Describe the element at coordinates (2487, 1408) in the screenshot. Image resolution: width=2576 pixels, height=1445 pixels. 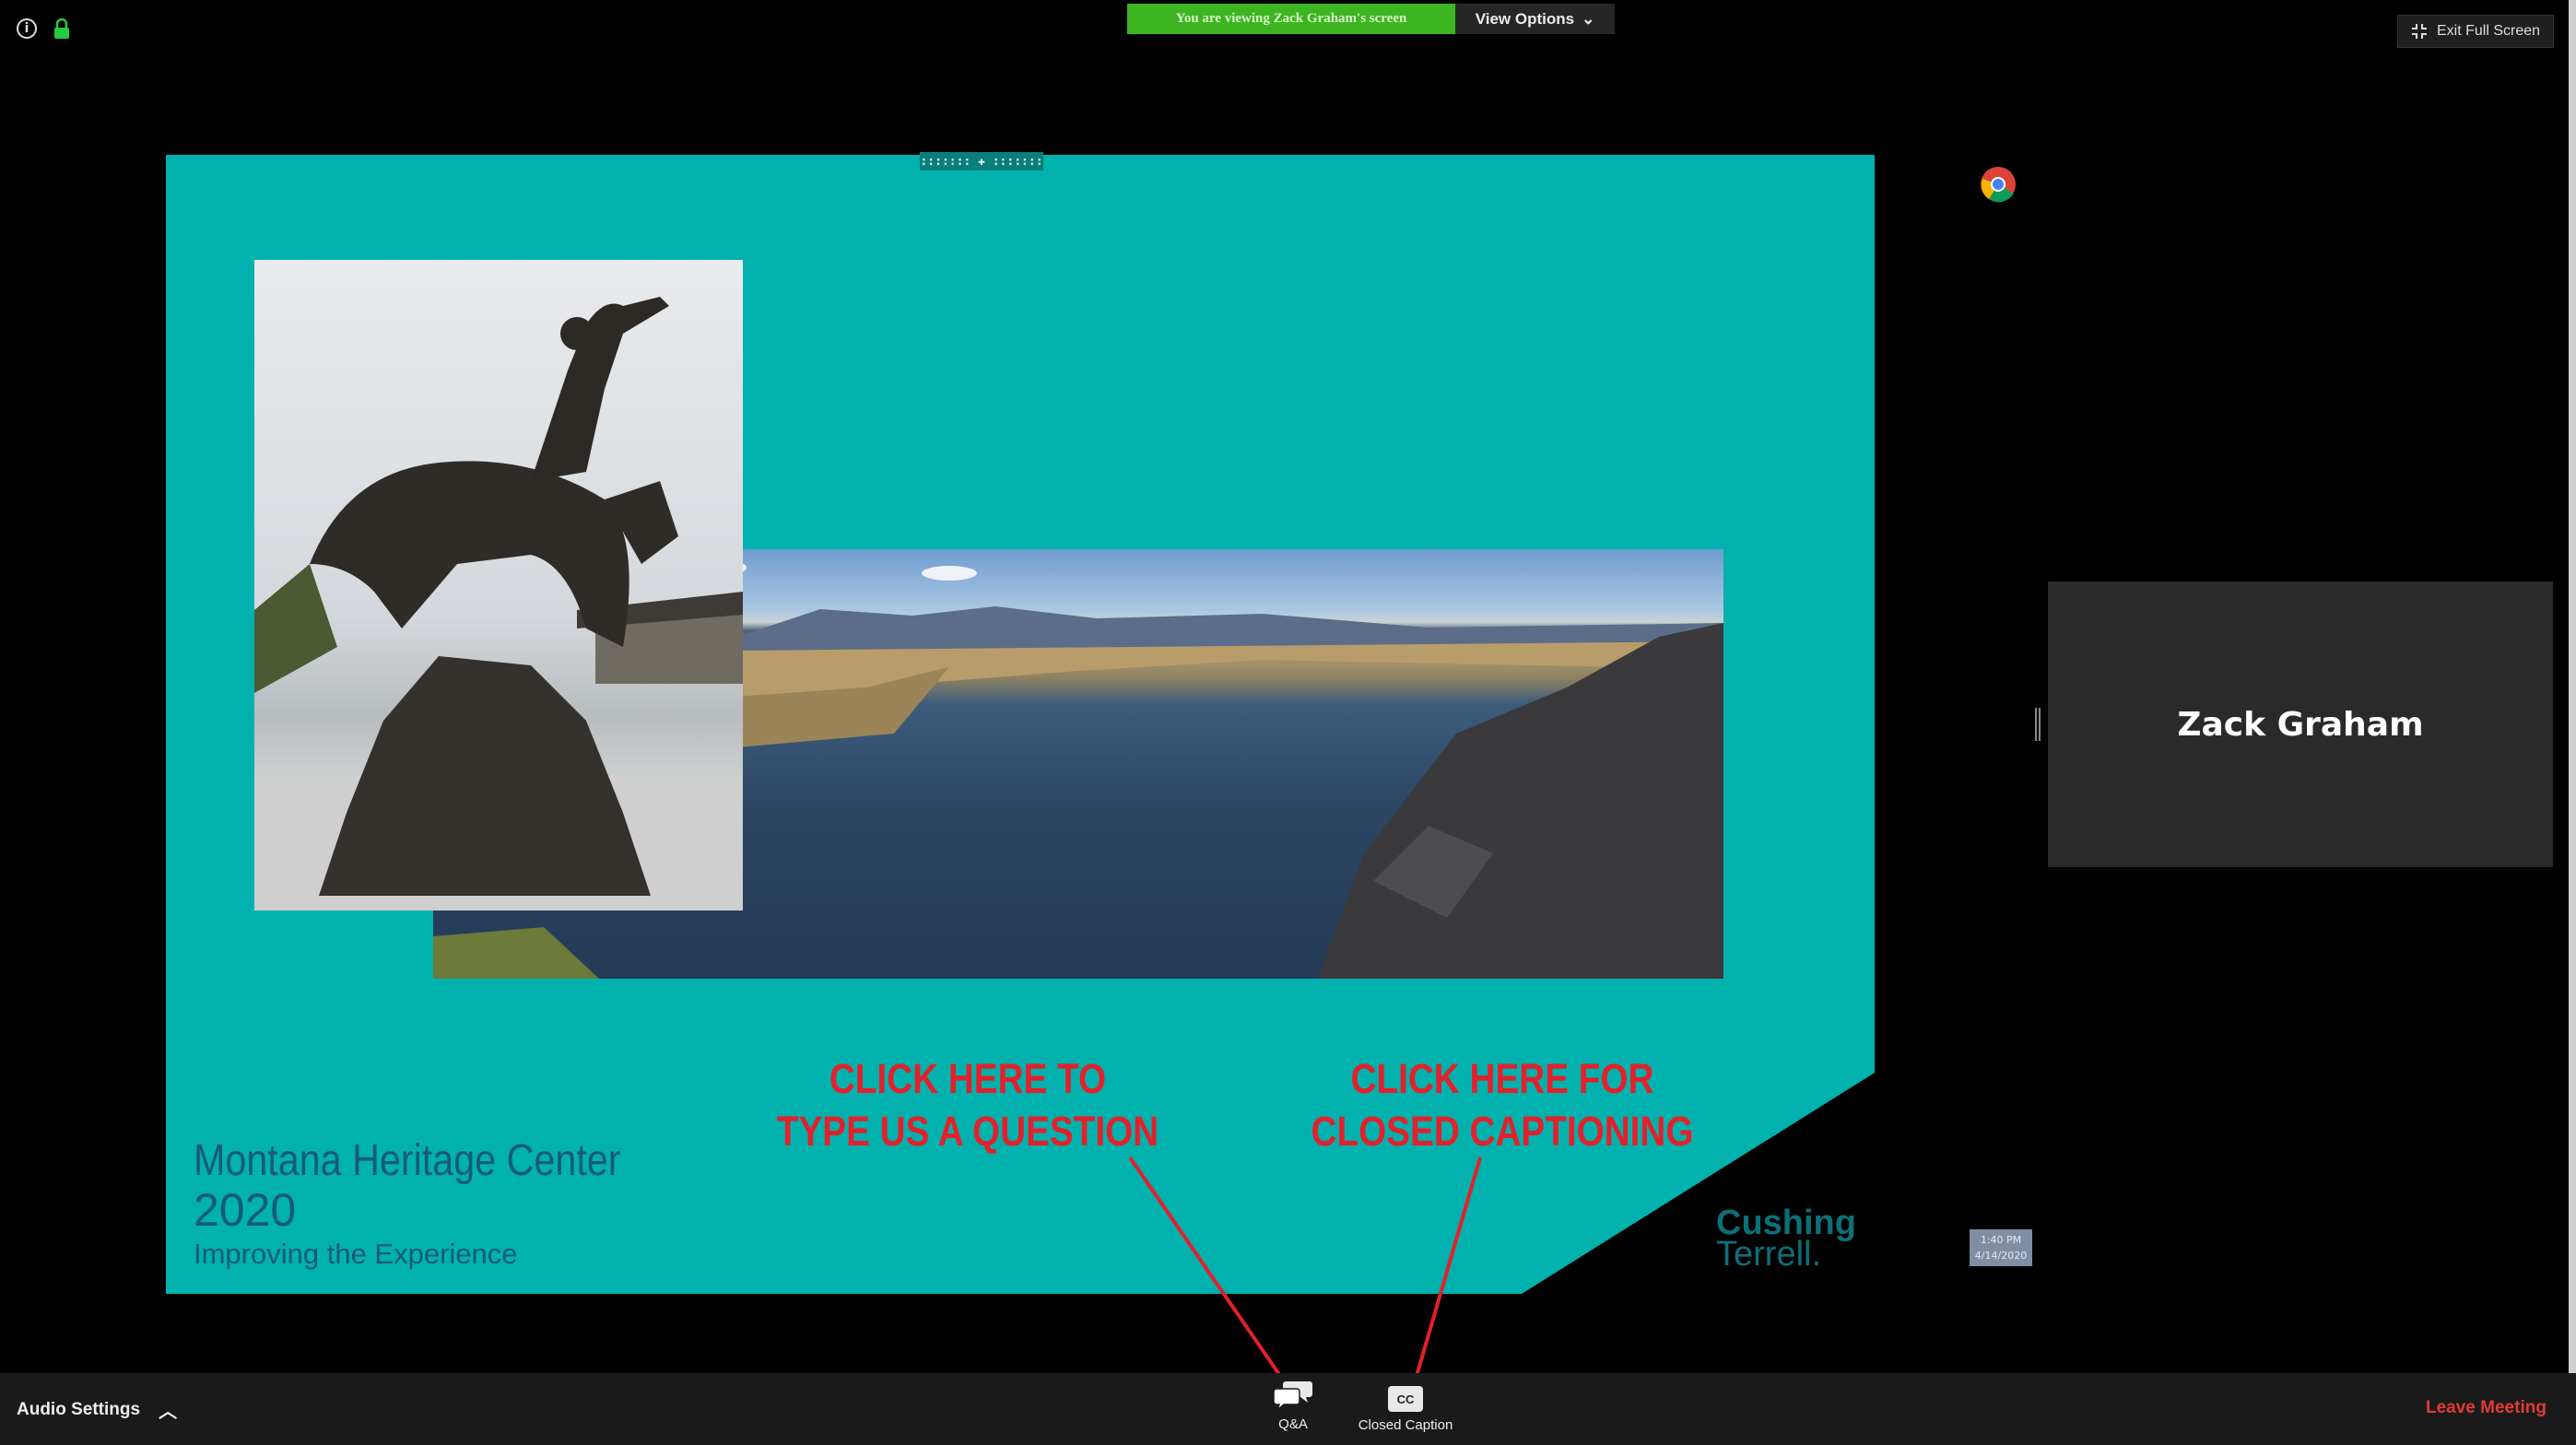
I see `leave-meeting-button: Leave Meeting` at that location.